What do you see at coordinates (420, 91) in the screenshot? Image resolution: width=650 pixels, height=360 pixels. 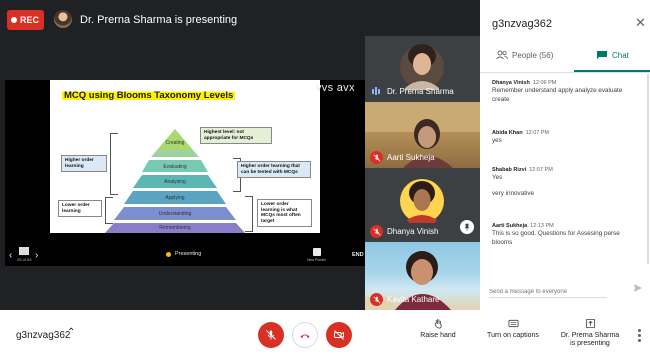 I see `participant-name: Dr. Prerna Sharma` at bounding box center [420, 91].